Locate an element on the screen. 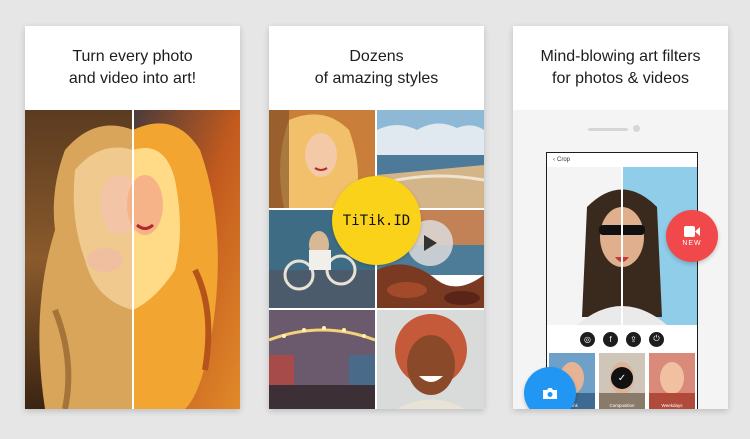  smile-thumbnail is located at coordinates (430, 359).